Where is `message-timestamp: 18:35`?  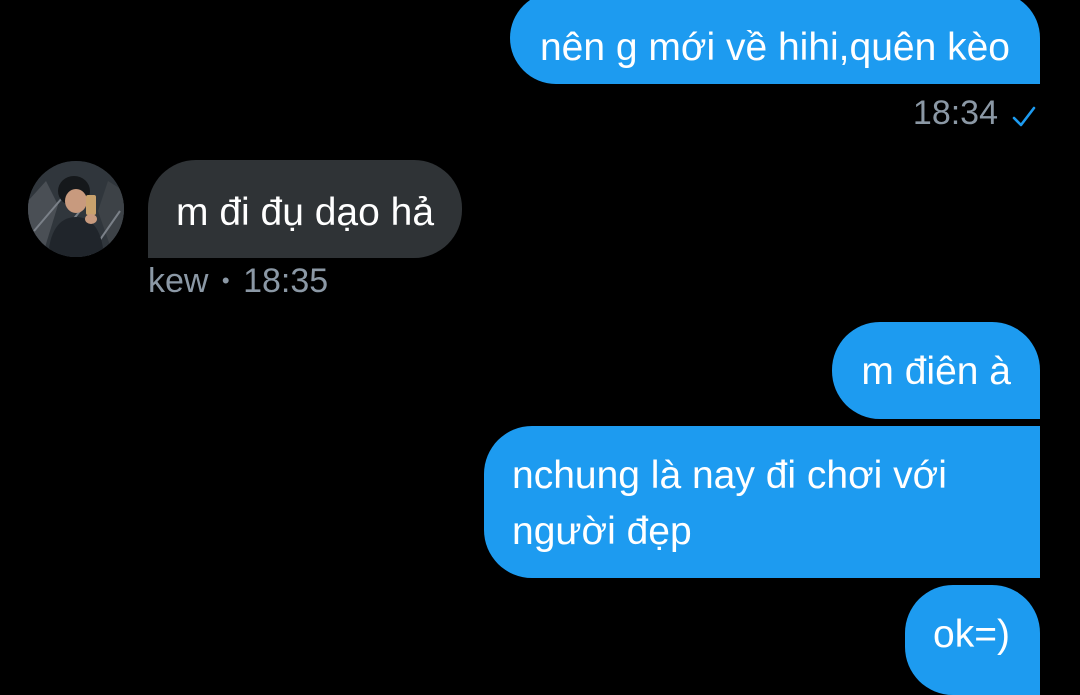
message-timestamp: 18:35 is located at coordinates (286, 281).